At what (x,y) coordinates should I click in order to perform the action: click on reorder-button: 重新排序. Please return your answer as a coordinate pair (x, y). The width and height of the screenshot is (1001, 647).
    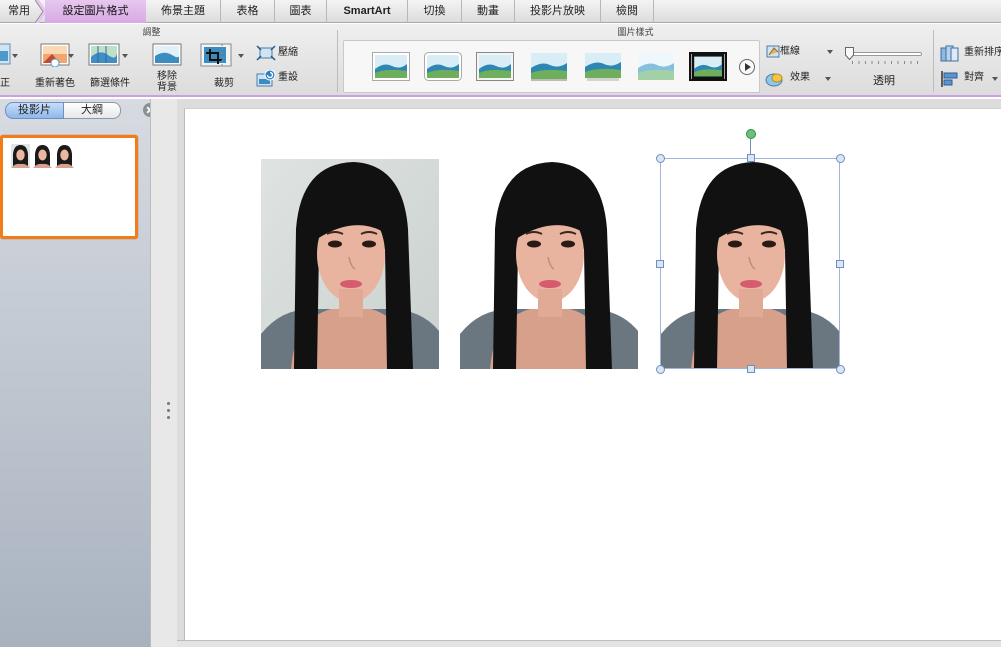
    Looking at the image, I should click on (970, 53).